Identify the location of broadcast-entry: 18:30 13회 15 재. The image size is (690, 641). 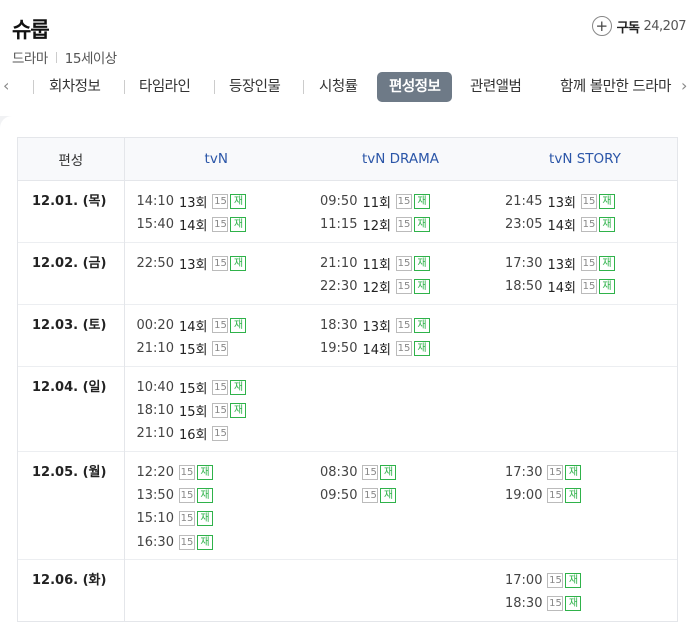
(406, 325).